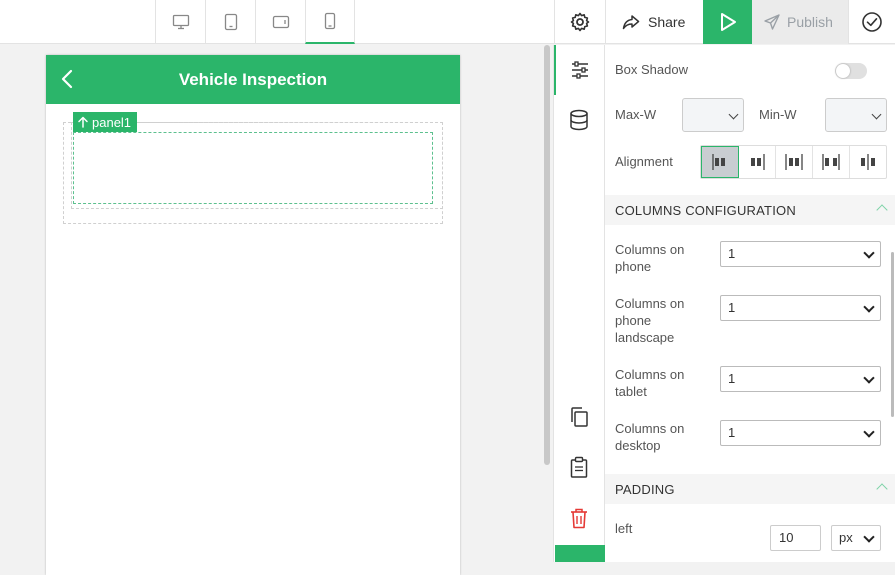 The height and width of the screenshot is (575, 895). What do you see at coordinates (795, 538) in the screenshot?
I see `padding-left-input: 10` at bounding box center [795, 538].